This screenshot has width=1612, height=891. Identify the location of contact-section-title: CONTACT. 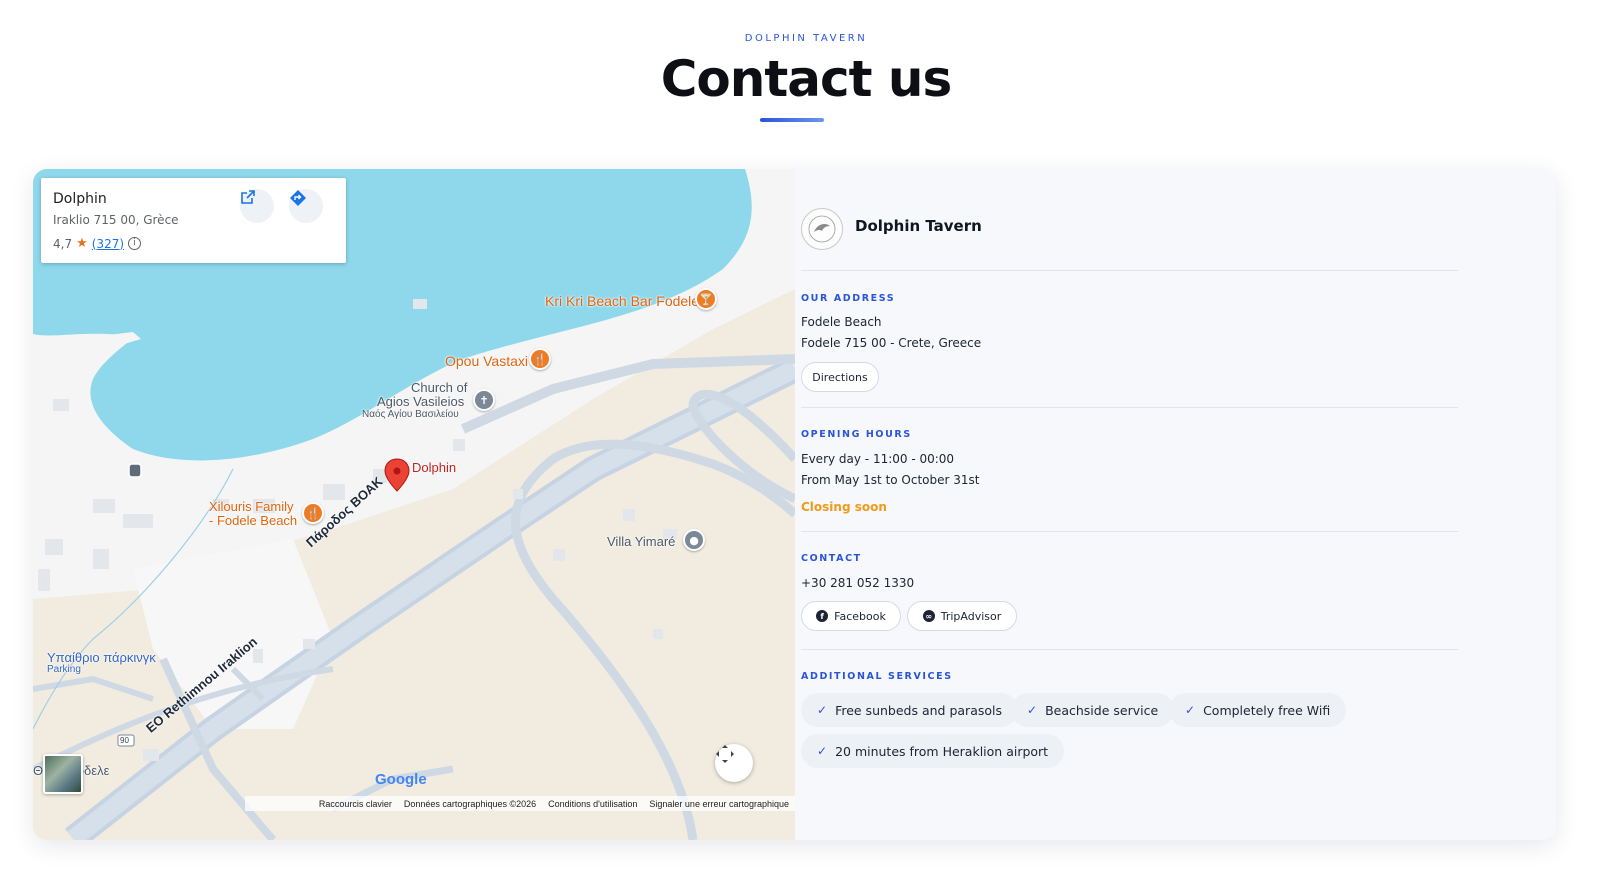
(831, 558).